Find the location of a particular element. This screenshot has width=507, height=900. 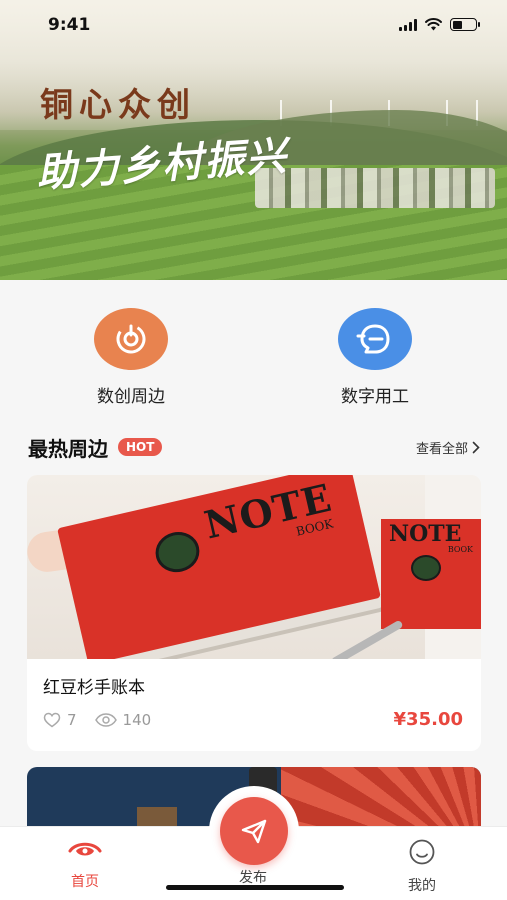

tab-mine-label: 我的 is located at coordinates (422, 886).